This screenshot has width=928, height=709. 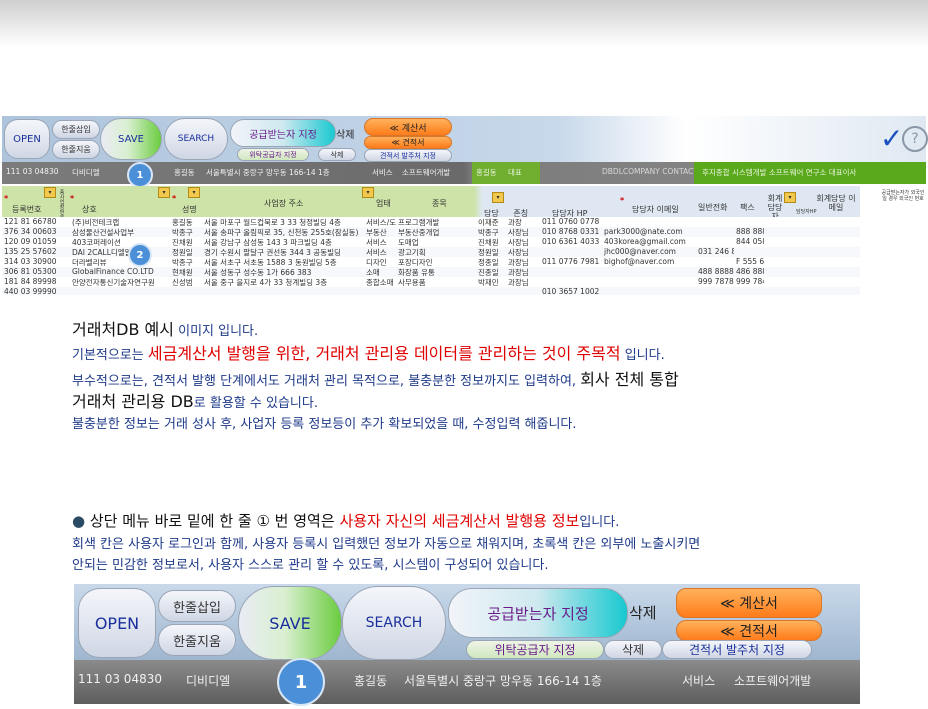 I want to click on trustee-button: 위탁공급자 지정, so click(x=273, y=154).